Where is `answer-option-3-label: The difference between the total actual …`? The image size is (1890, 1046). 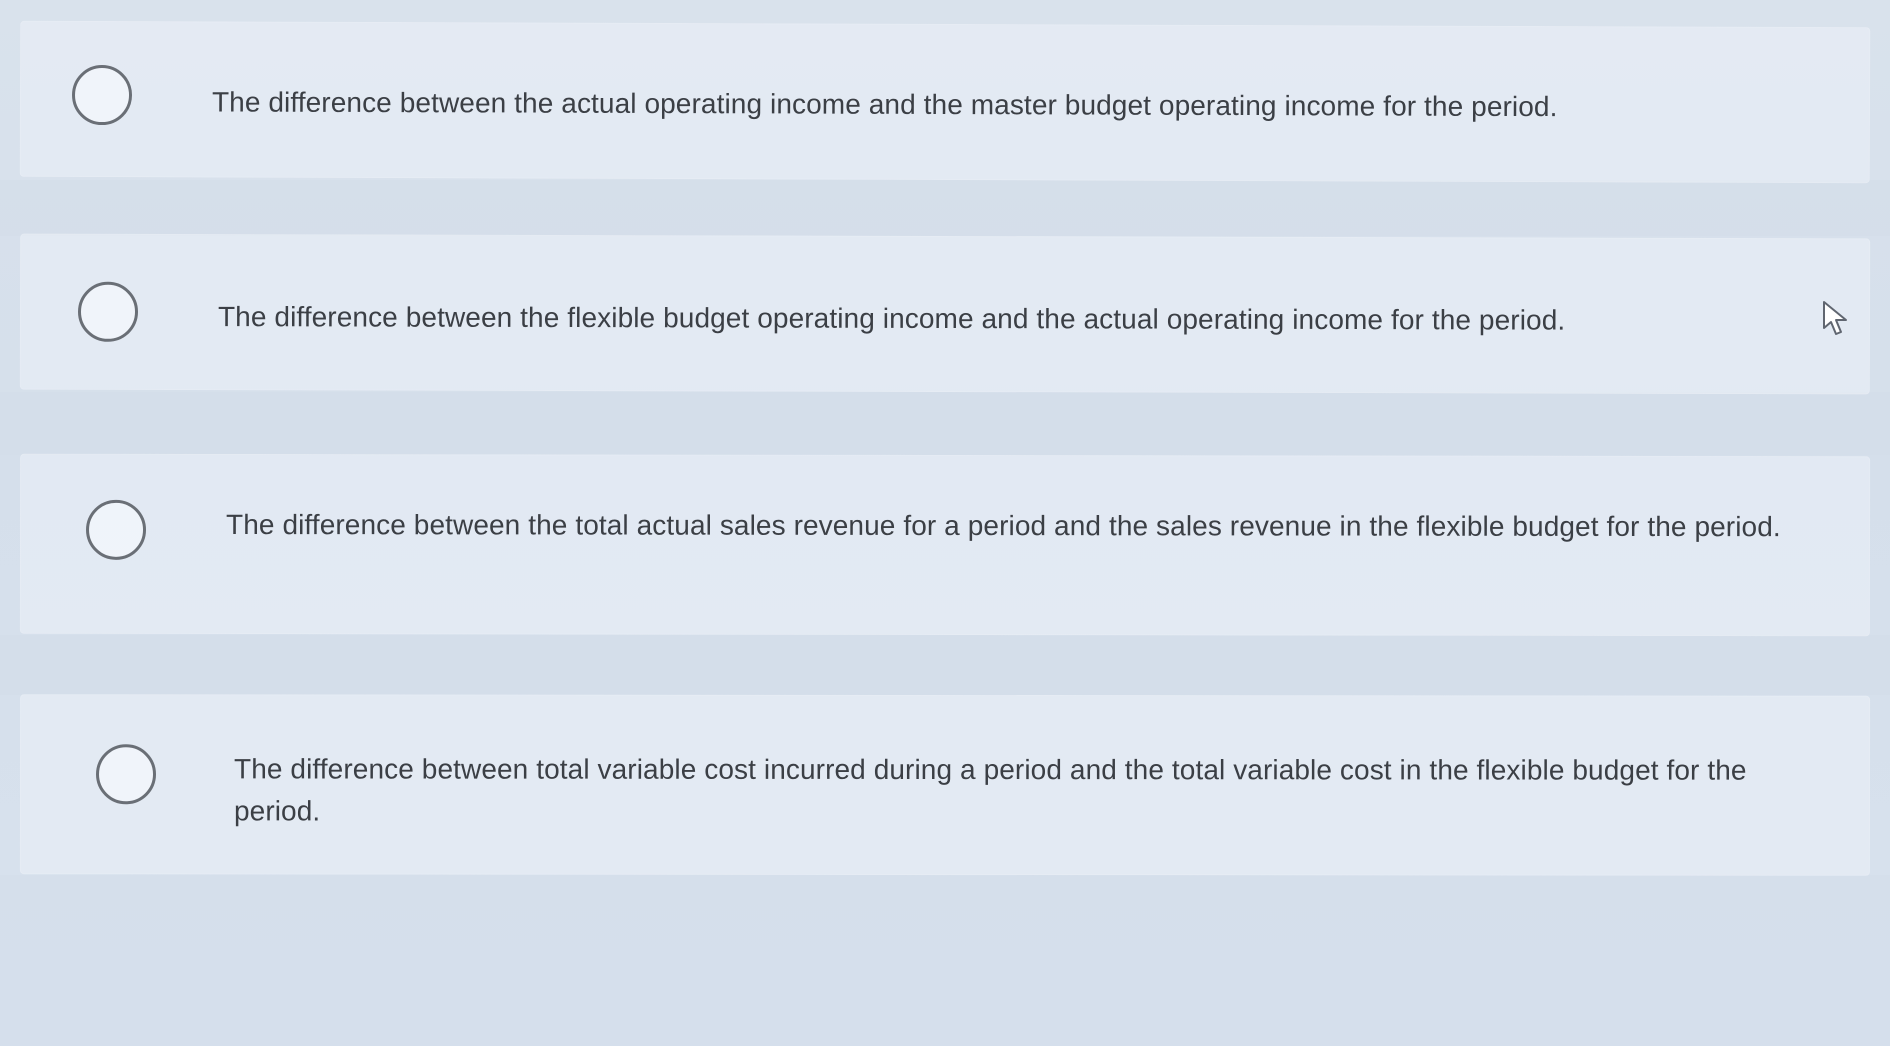
answer-option-3-label: The difference between the total actual … is located at coordinates (1003, 525).